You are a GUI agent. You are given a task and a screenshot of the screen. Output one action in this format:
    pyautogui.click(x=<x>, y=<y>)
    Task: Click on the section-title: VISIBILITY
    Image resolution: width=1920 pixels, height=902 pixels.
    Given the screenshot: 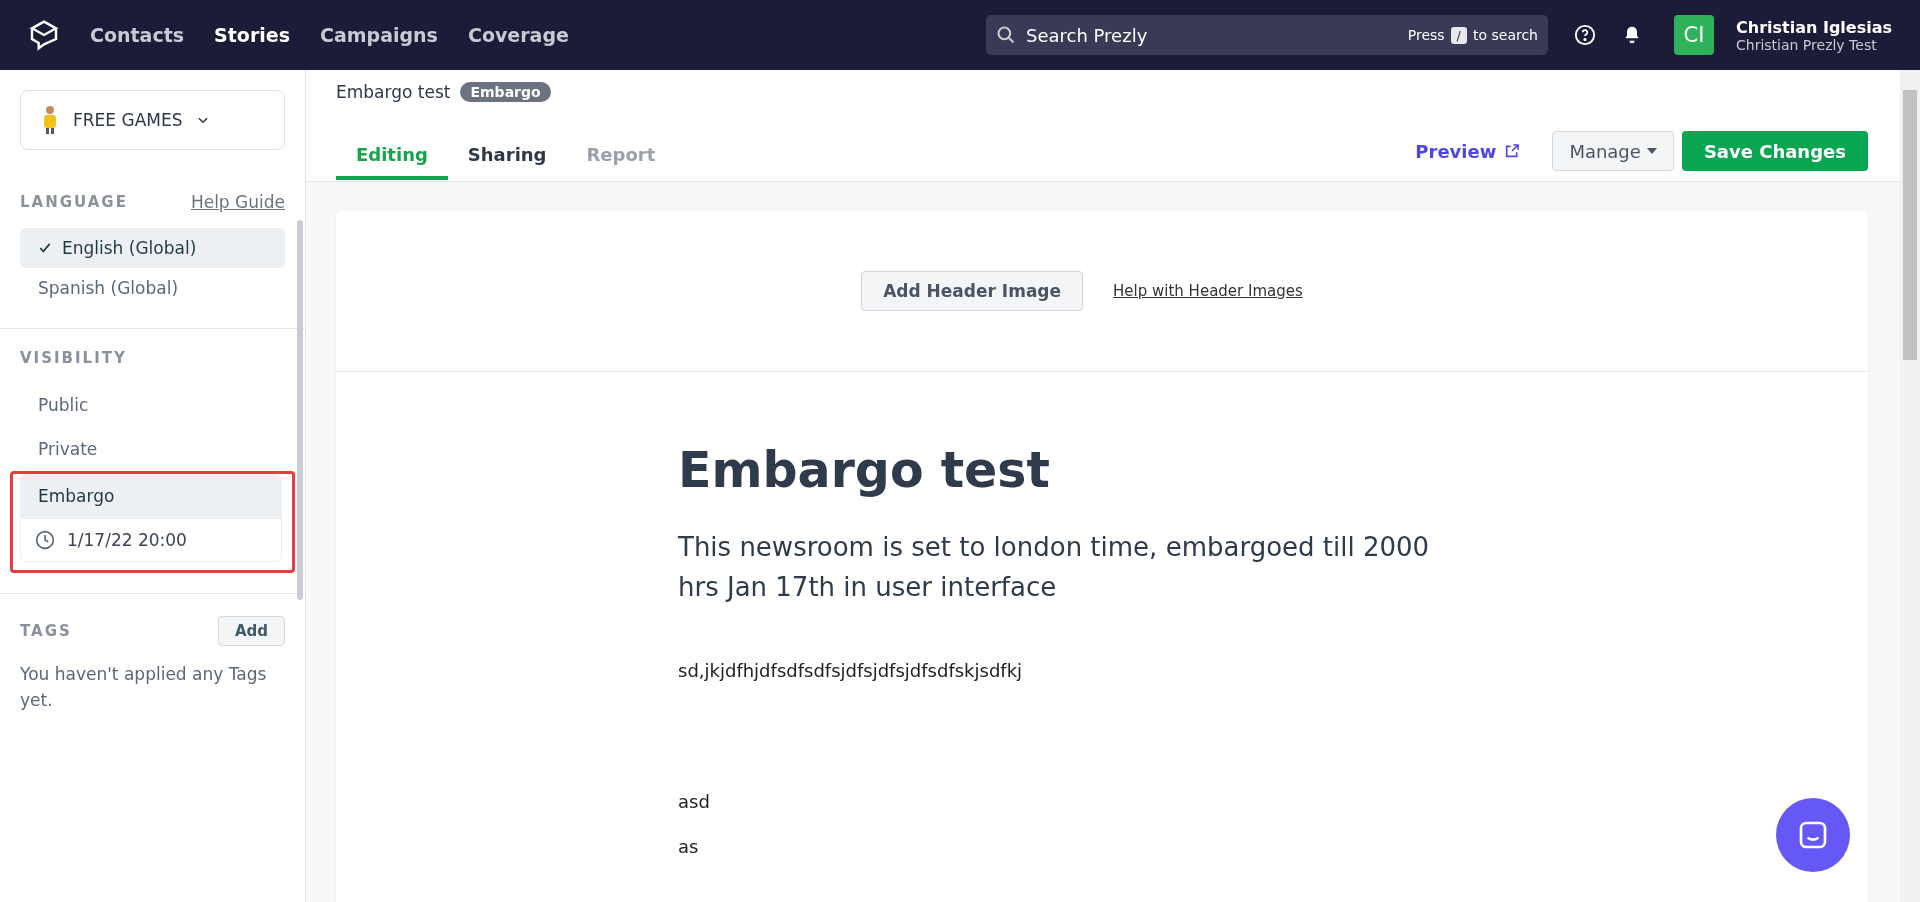 What is the action you would take?
    pyautogui.click(x=73, y=358)
    